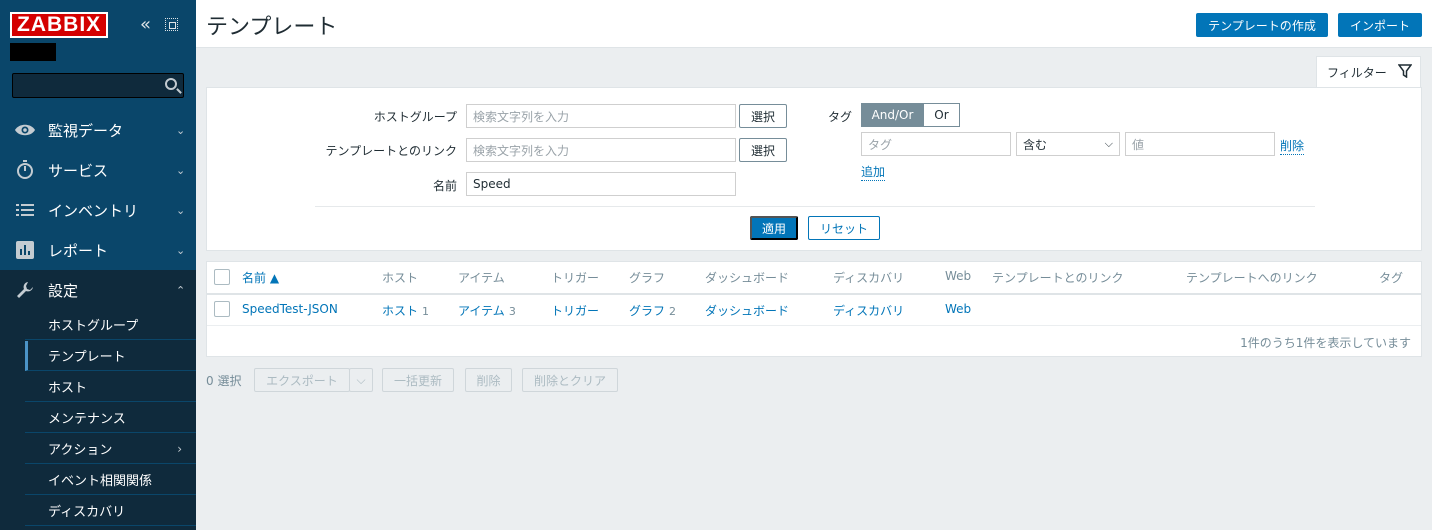  Describe the element at coordinates (1058, 278) in the screenshot. I see `column-header-linked-templates: テンプレートとのリンク` at that location.